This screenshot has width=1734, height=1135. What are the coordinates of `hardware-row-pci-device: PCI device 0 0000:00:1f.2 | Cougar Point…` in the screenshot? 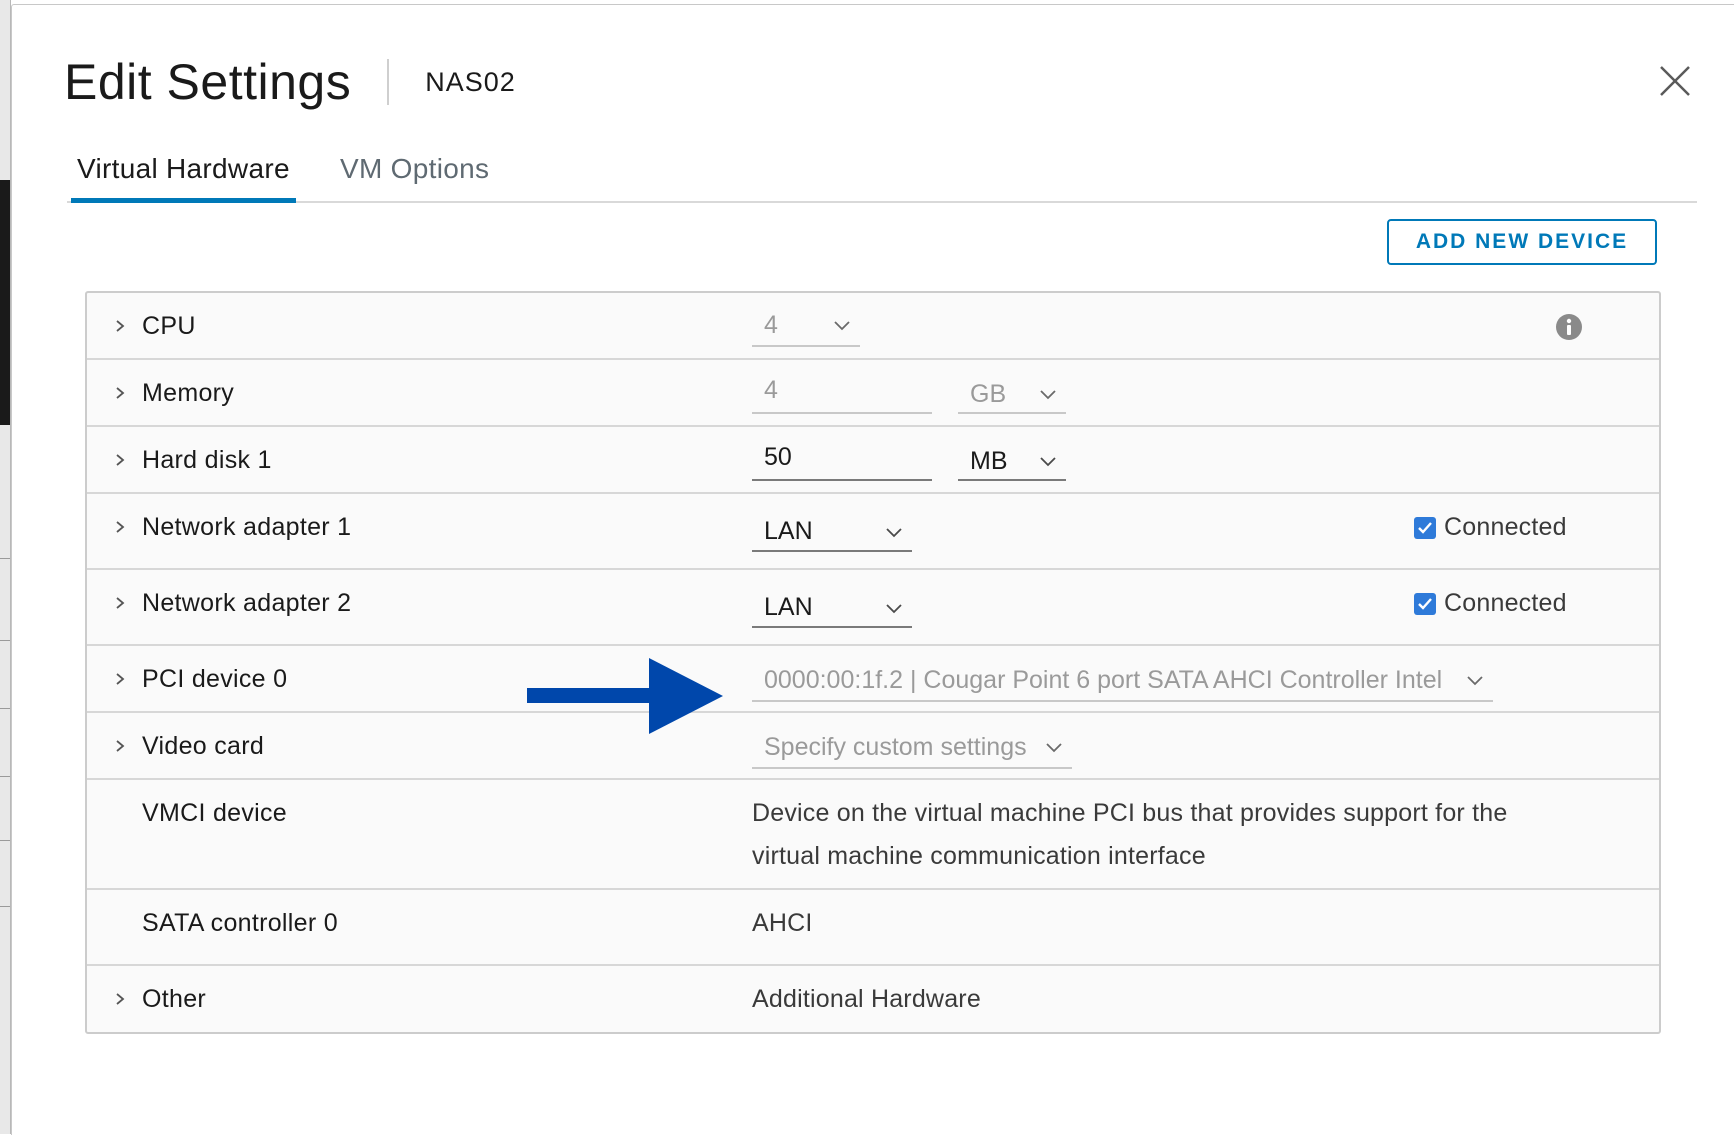 It's located at (873, 690).